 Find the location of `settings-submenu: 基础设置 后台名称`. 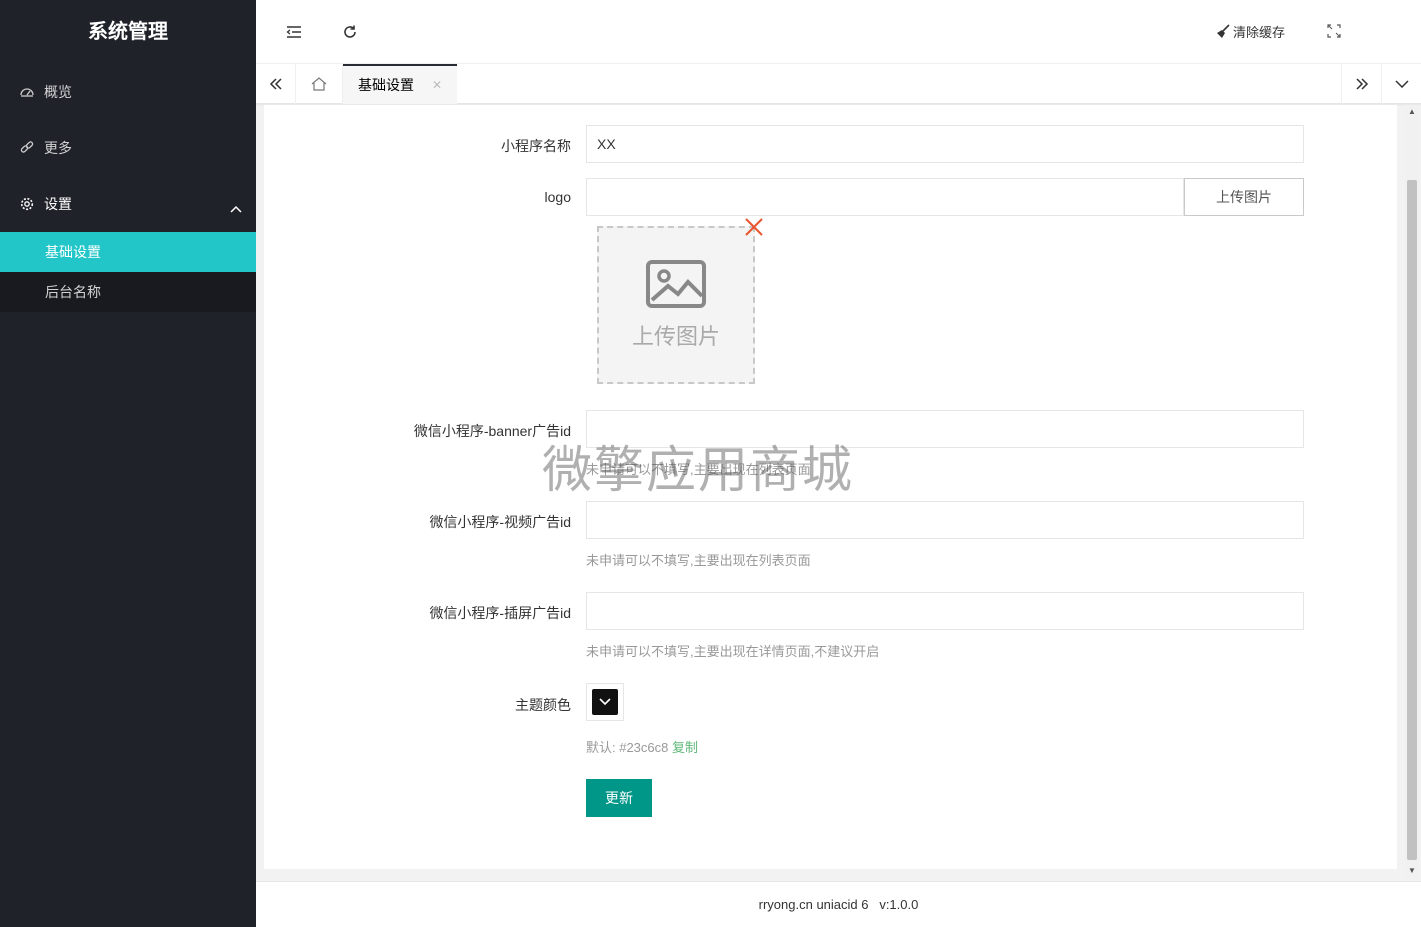

settings-submenu: 基础设置 后台名称 is located at coordinates (128, 272).